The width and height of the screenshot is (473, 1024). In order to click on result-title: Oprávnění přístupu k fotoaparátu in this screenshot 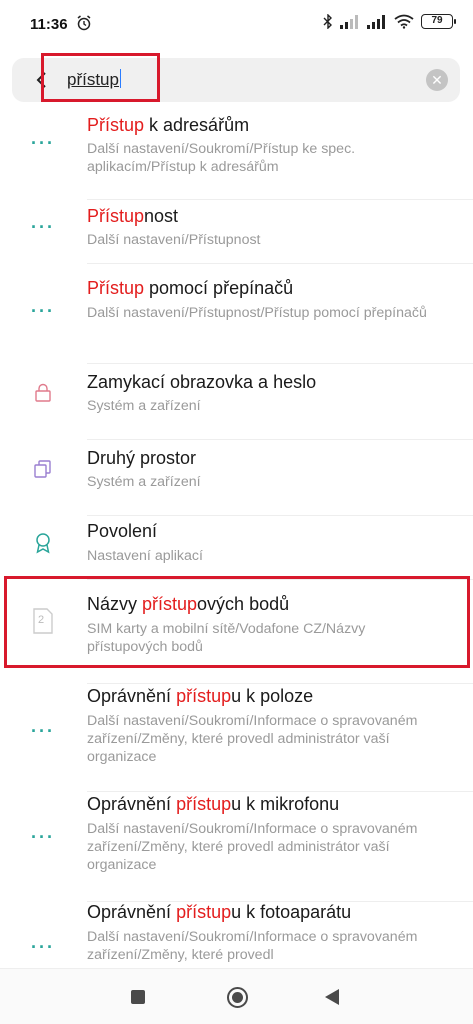, I will do `click(219, 912)`.